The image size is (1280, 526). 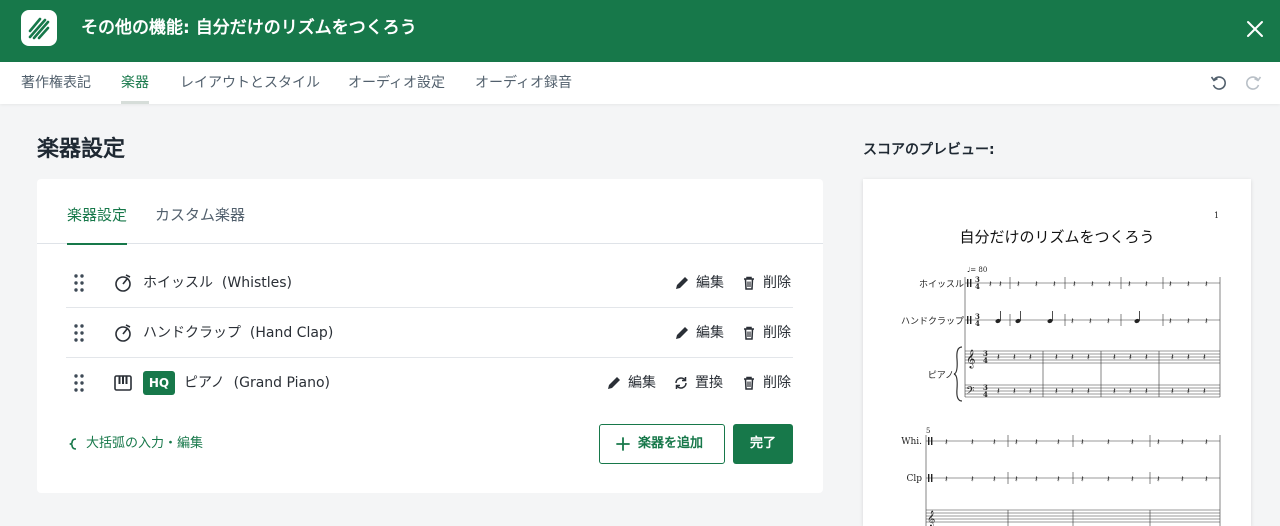 I want to click on page-number: 1, so click(x=1217, y=215).